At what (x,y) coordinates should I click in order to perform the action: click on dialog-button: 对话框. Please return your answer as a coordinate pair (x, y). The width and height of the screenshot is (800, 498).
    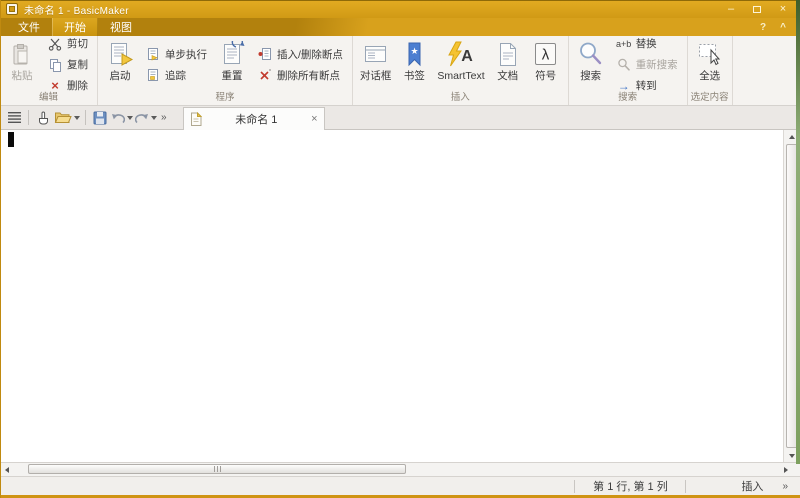
    Looking at the image, I should click on (376, 64).